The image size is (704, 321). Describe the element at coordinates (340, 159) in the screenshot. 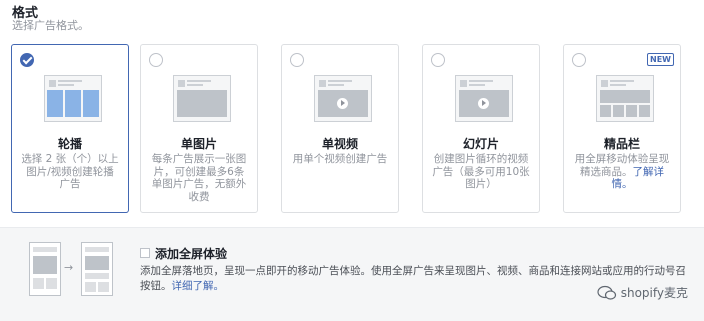

I see `card-desc-single-video: 用单个视频创建广告` at that location.